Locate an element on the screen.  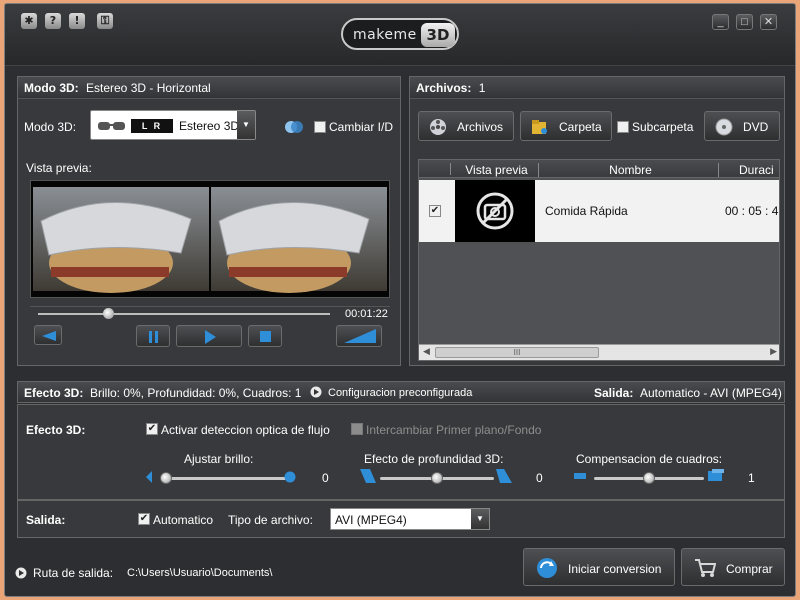
video-preview is located at coordinates (210, 239).